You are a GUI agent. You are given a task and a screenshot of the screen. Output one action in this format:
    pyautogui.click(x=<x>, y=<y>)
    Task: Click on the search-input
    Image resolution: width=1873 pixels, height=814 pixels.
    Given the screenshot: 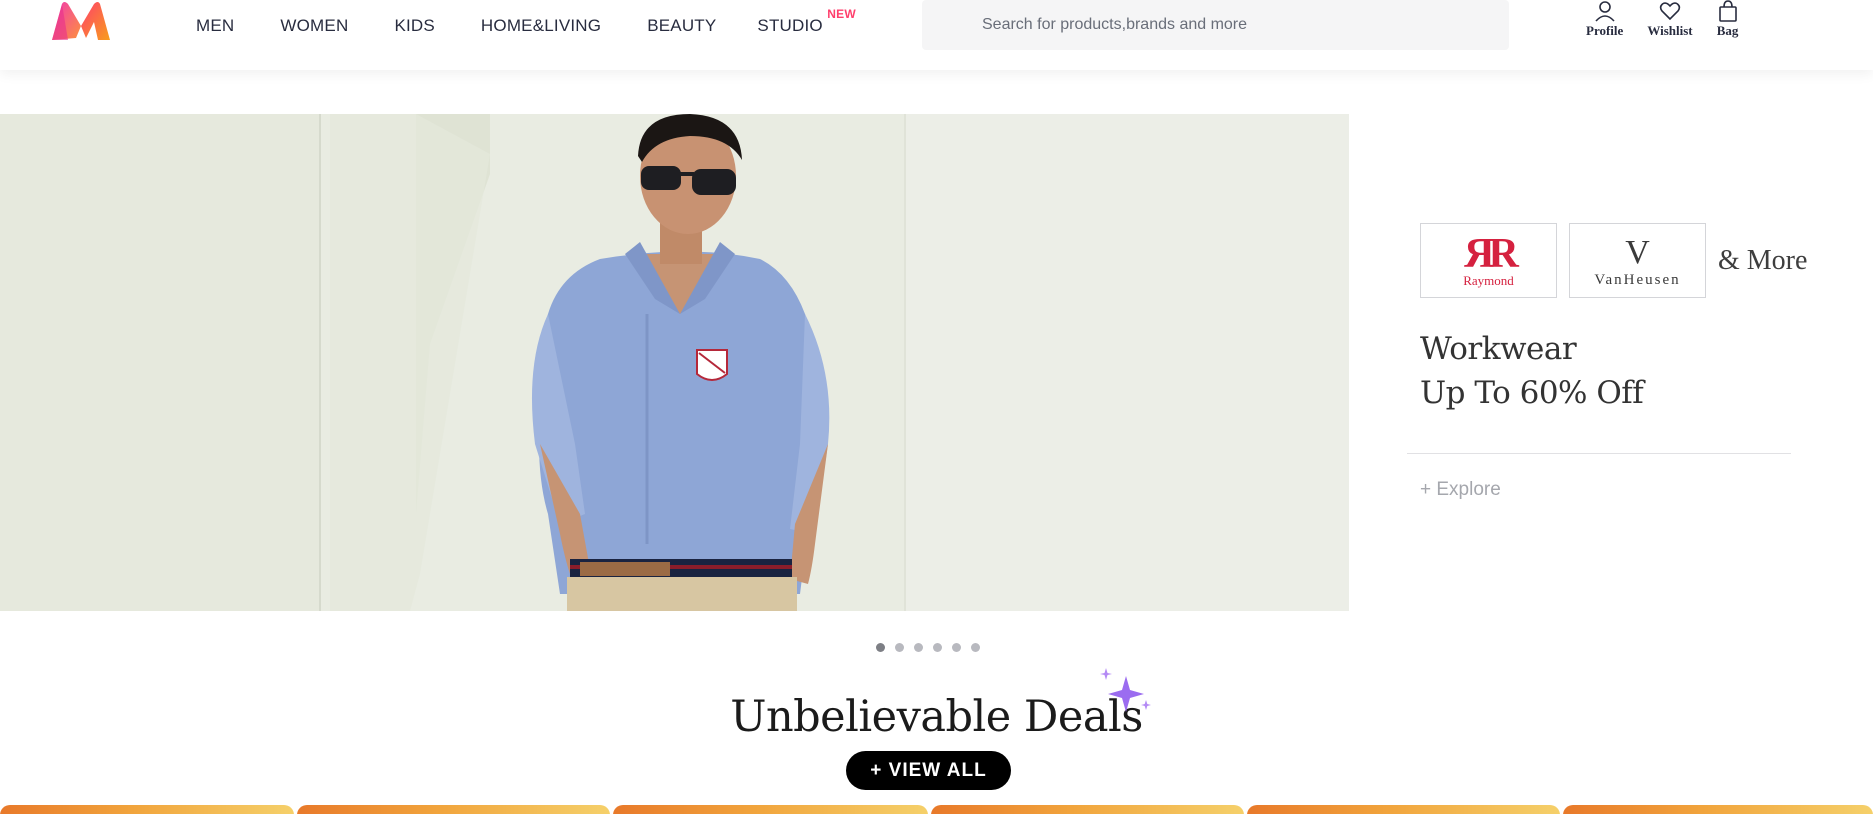 What is the action you would take?
    pyautogui.click(x=1215, y=25)
    